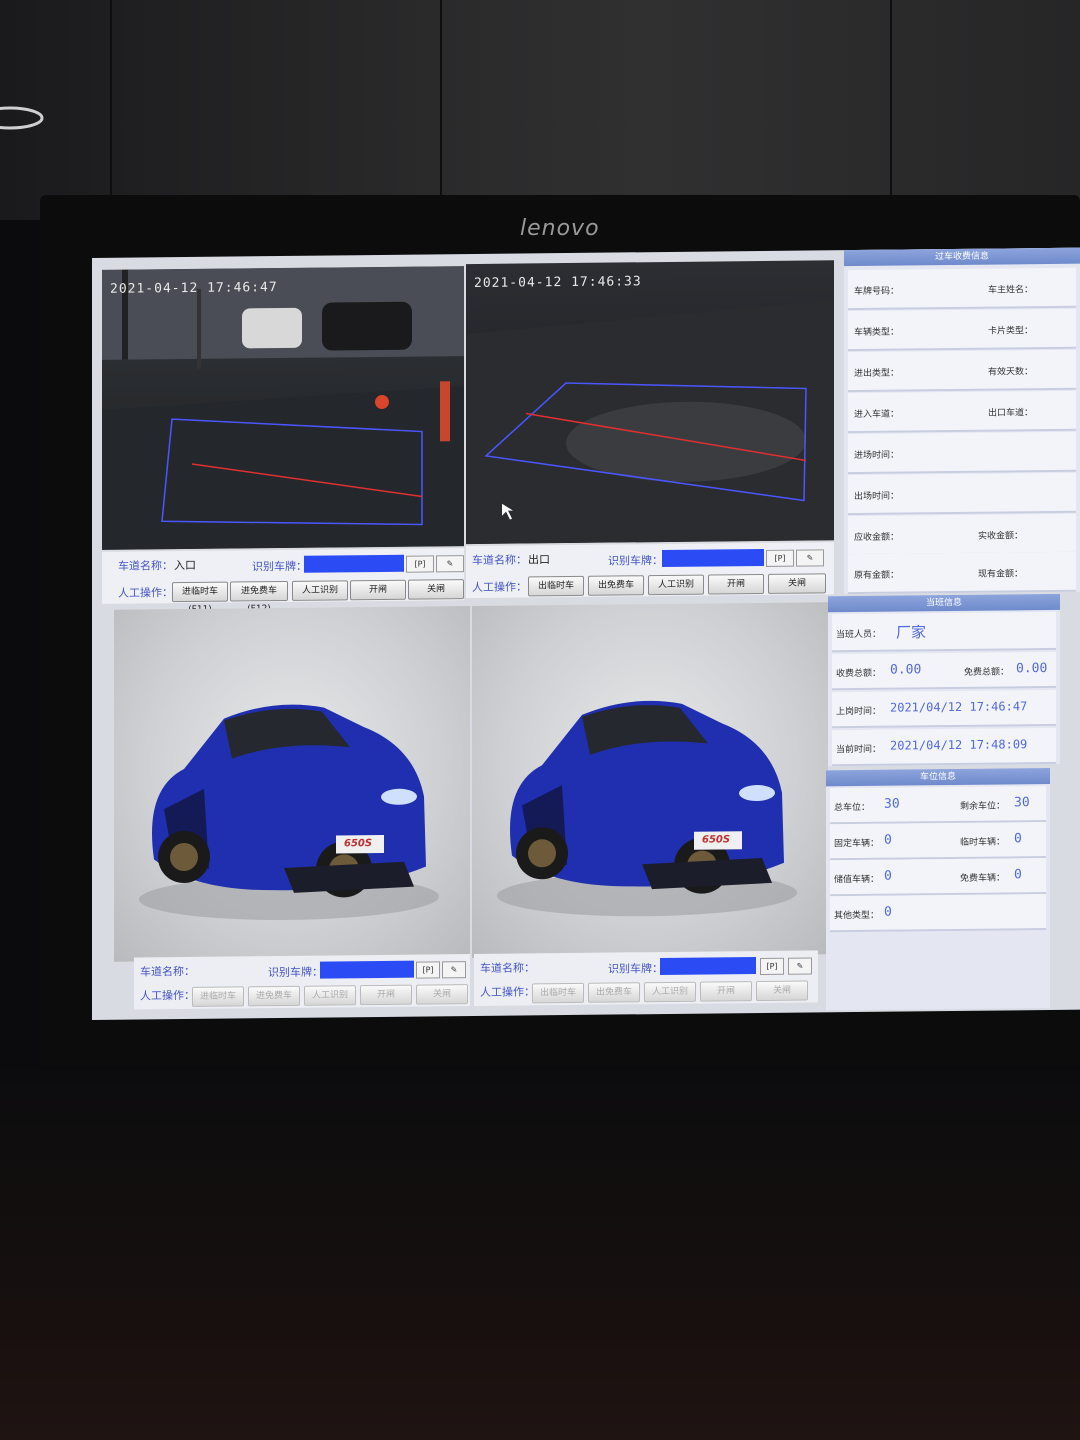 This screenshot has width=1080, height=1440. What do you see at coordinates (962, 257) in the screenshot?
I see `panel-header: 过车收费信息` at bounding box center [962, 257].